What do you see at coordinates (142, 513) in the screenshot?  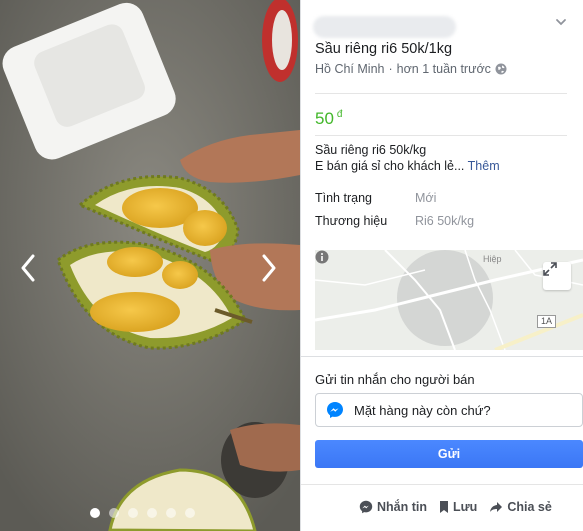 I see `photo-pagination-dots` at bounding box center [142, 513].